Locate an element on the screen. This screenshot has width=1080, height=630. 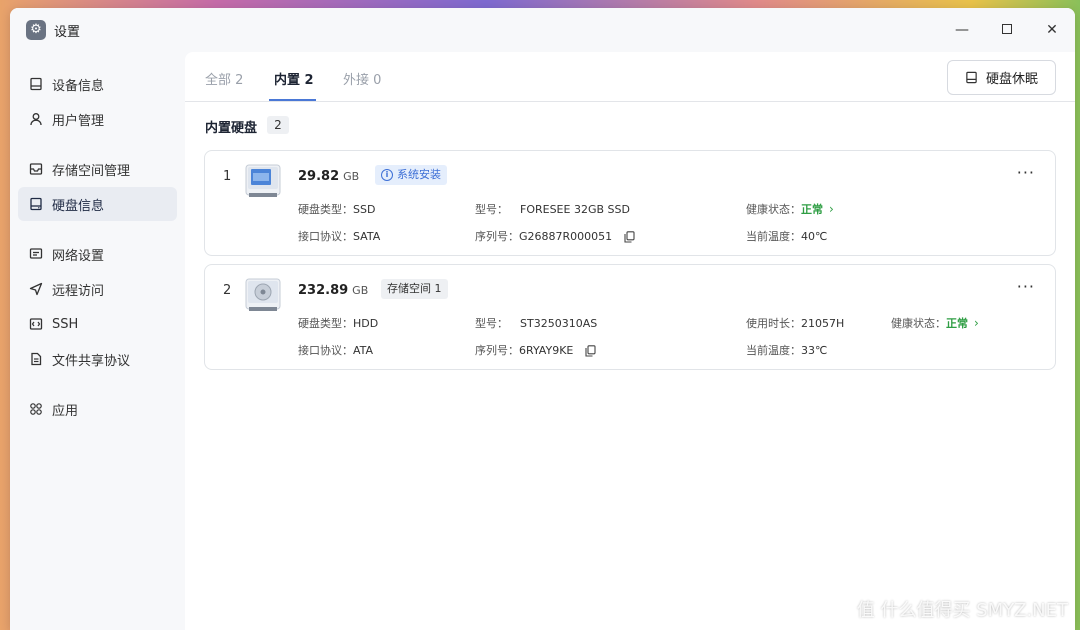
serial-field: 序列号：G26887R000051 is located at coordinates (555, 236).